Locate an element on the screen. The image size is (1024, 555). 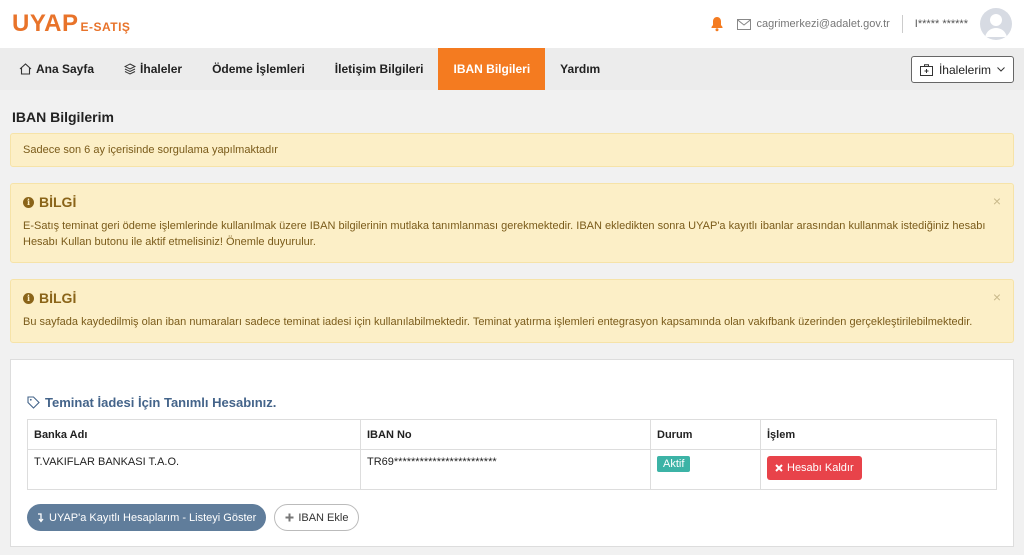
add-iban-button: IBAN Ekle is located at coordinates (317, 517).